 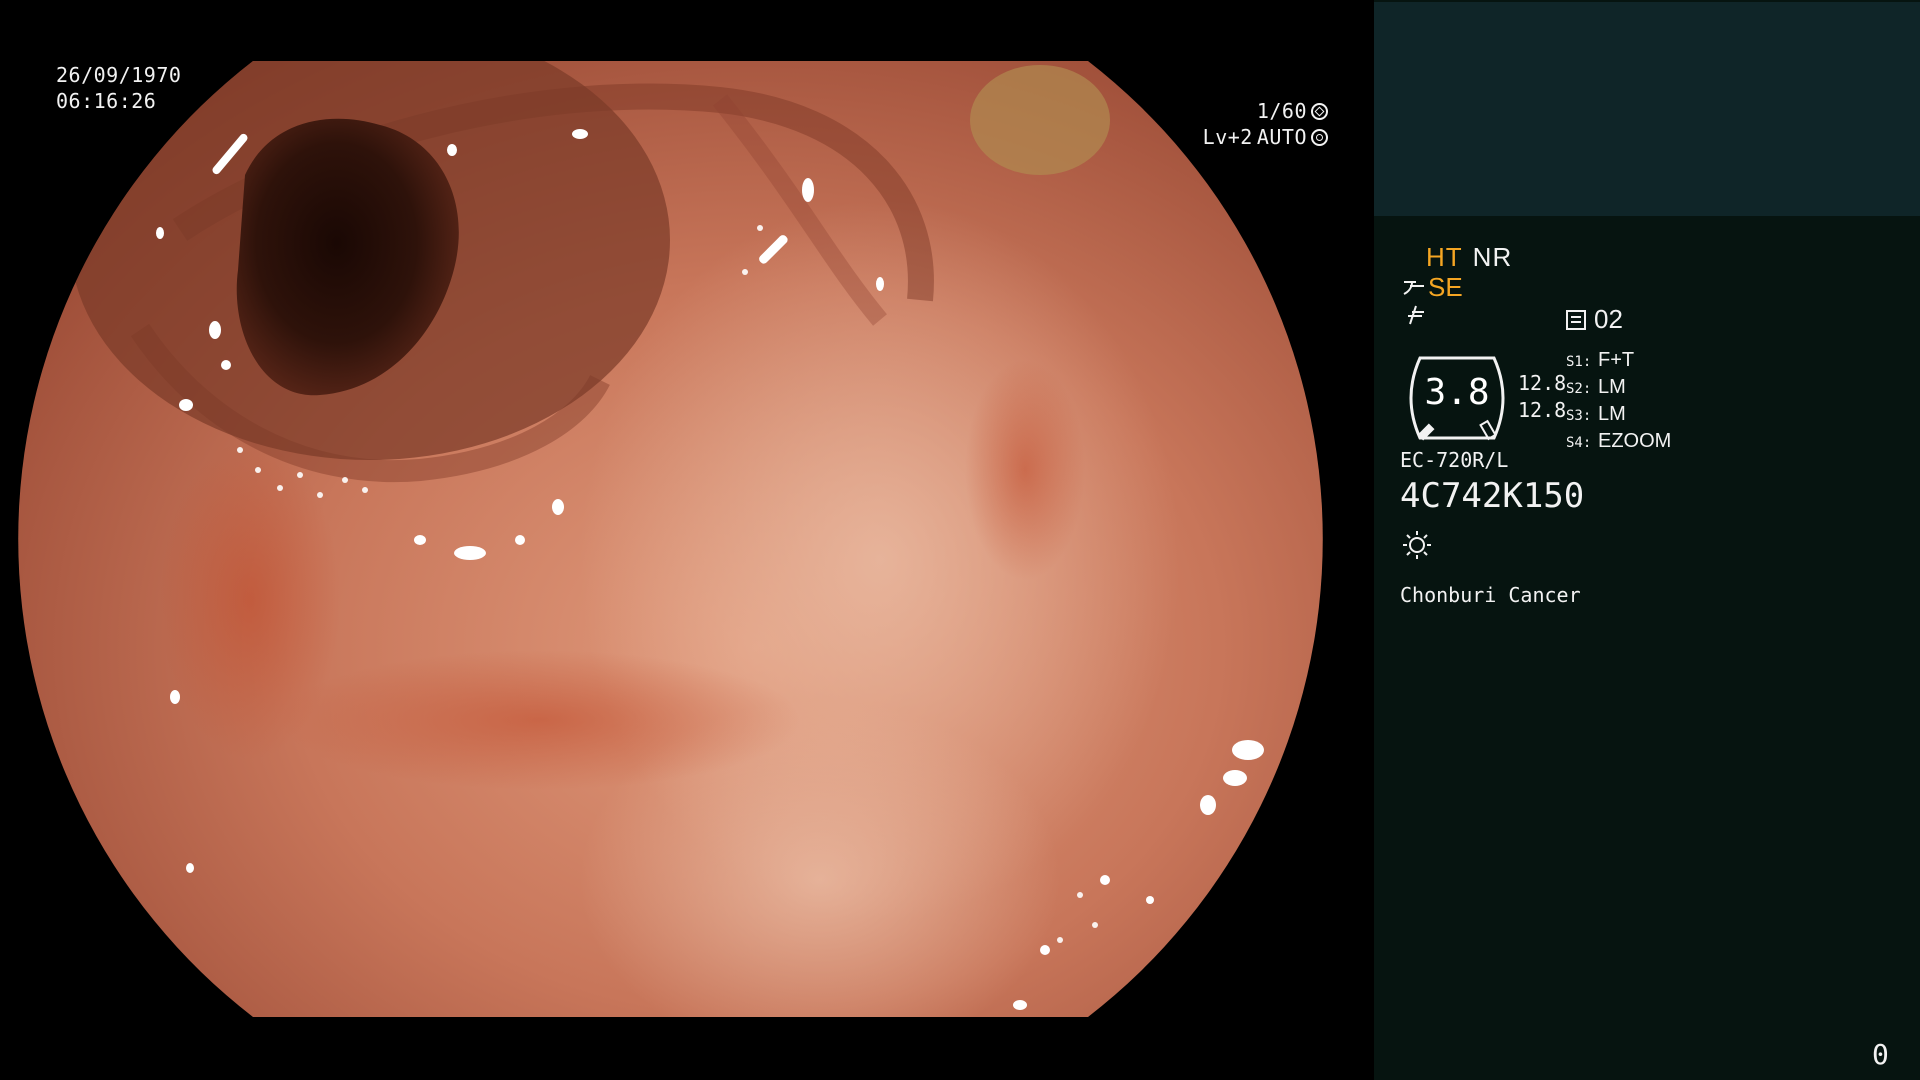 What do you see at coordinates (1413, 287) in the screenshot?
I see `enhance-icon` at bounding box center [1413, 287].